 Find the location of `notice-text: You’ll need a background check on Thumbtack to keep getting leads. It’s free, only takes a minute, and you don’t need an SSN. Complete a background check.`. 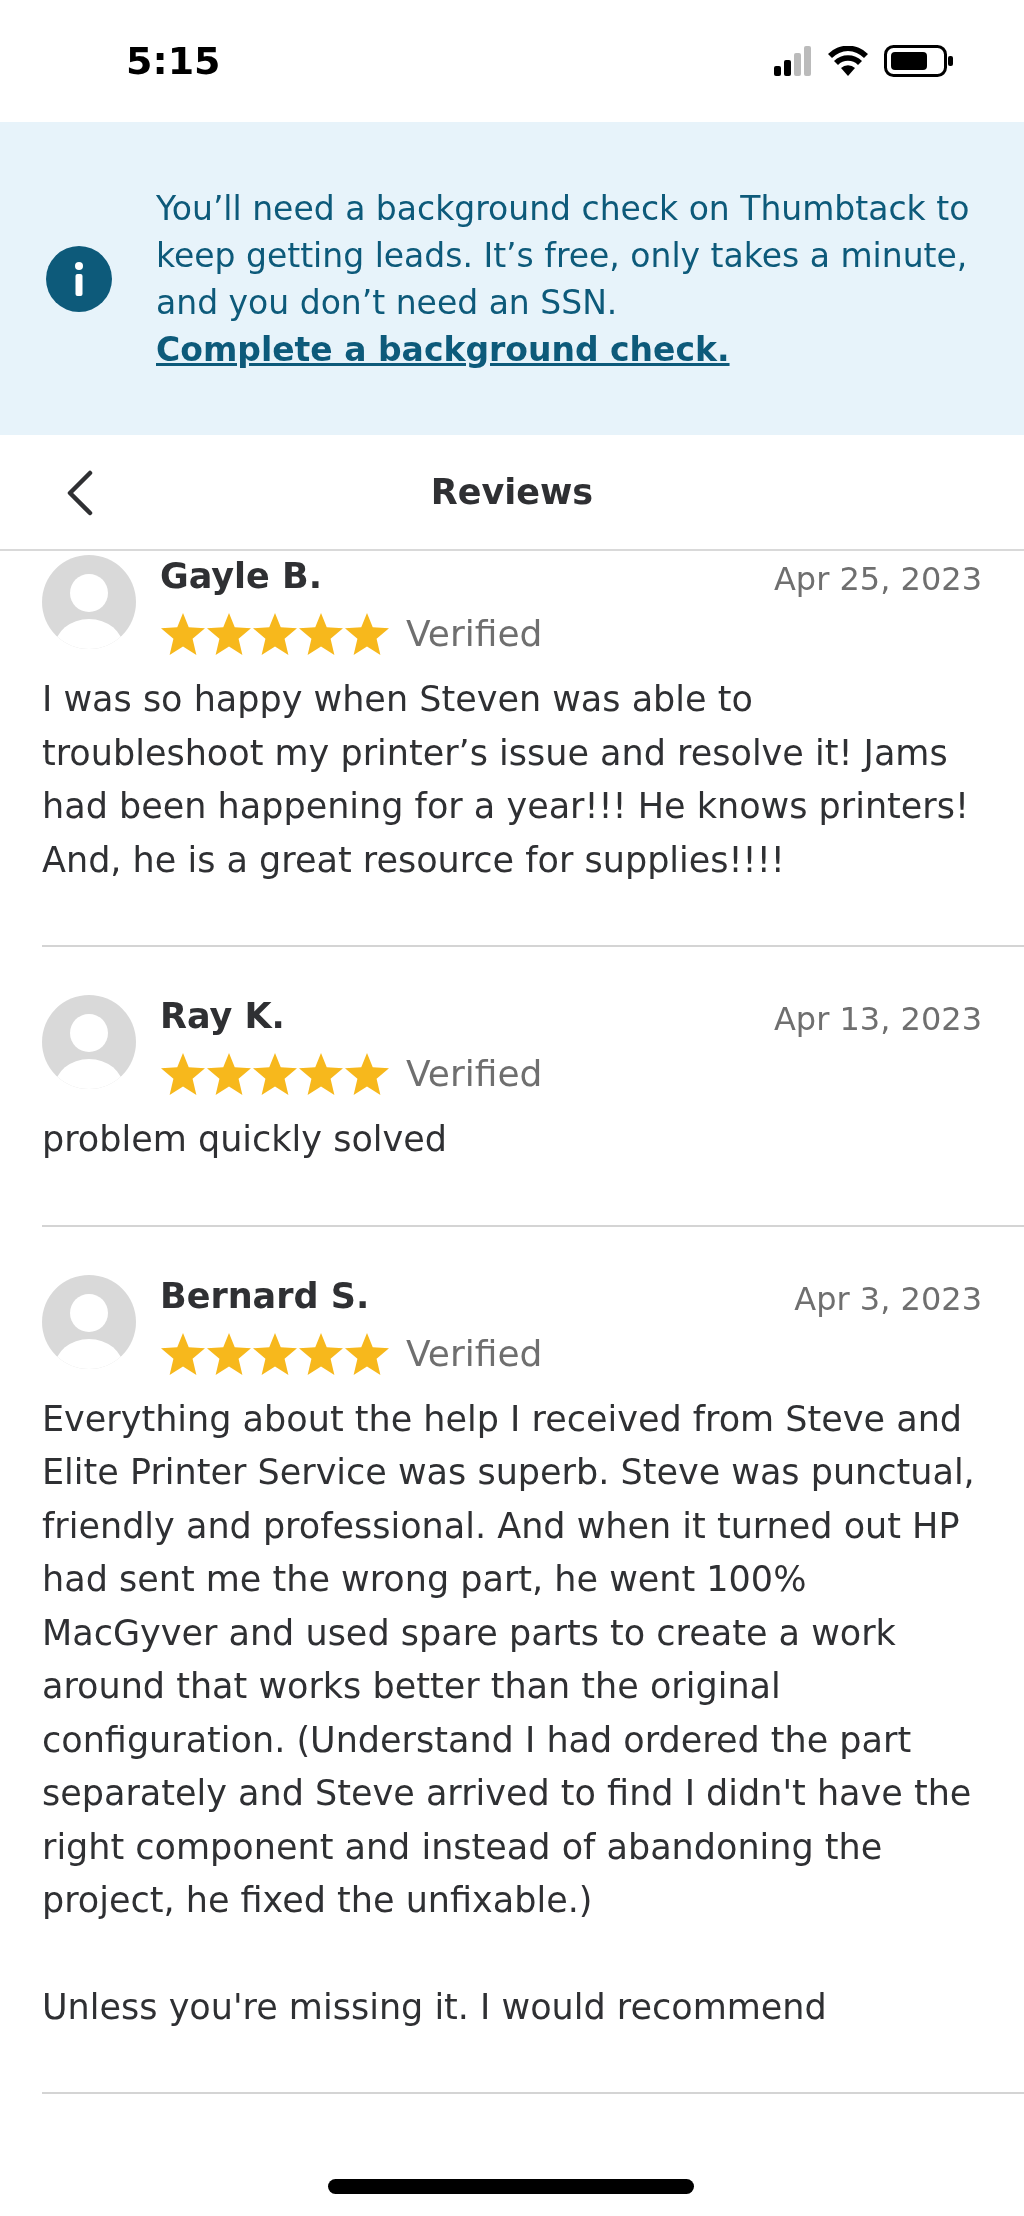

notice-text: You’ll need a background check on Thumbtack to keep getting leads. It’s free, only takes a minute, and you don’t need an SSN. Complete a background check. is located at coordinates (563, 279).